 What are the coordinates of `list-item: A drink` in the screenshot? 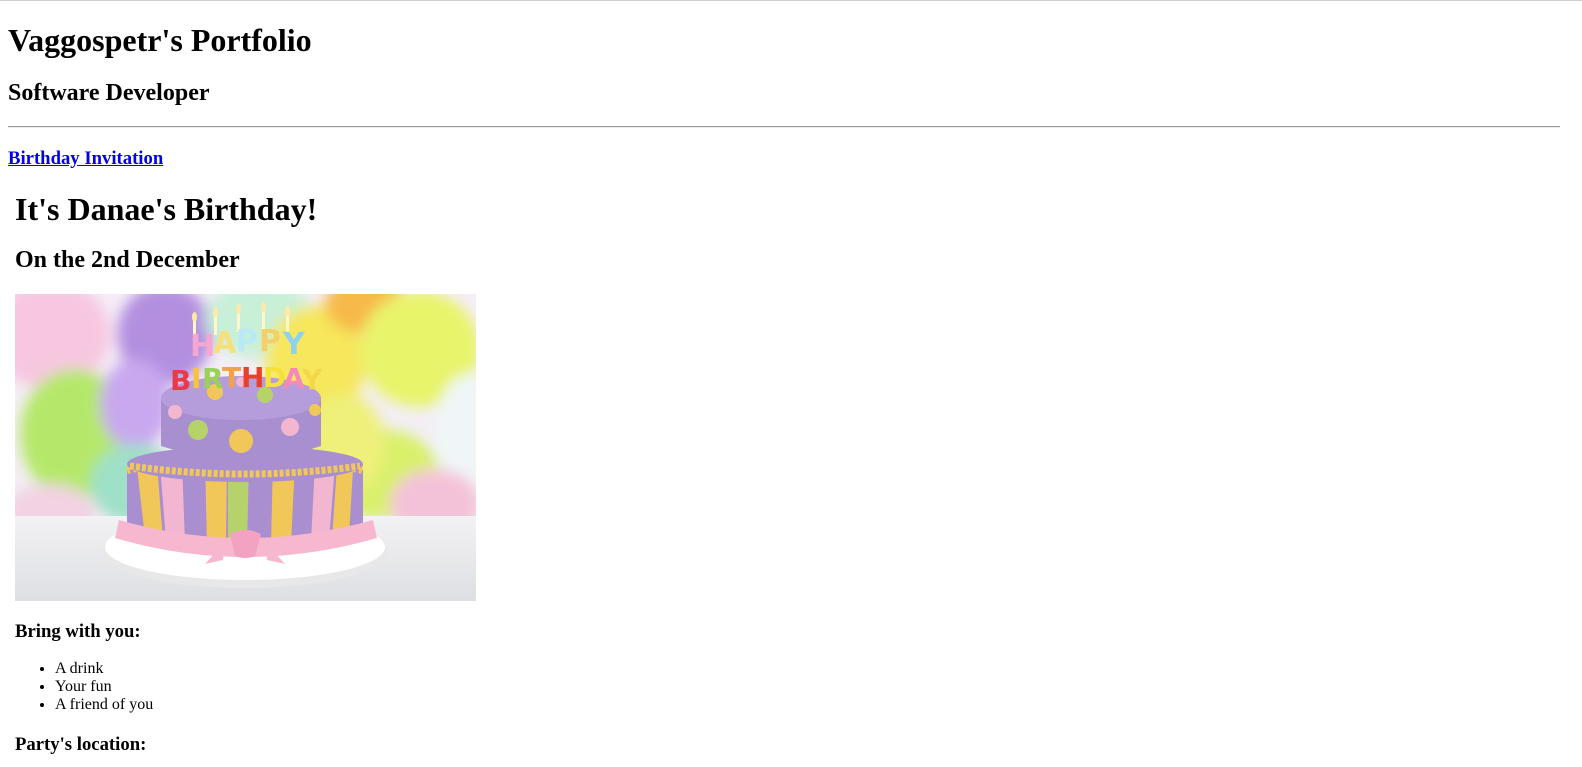 It's located at (104, 669).